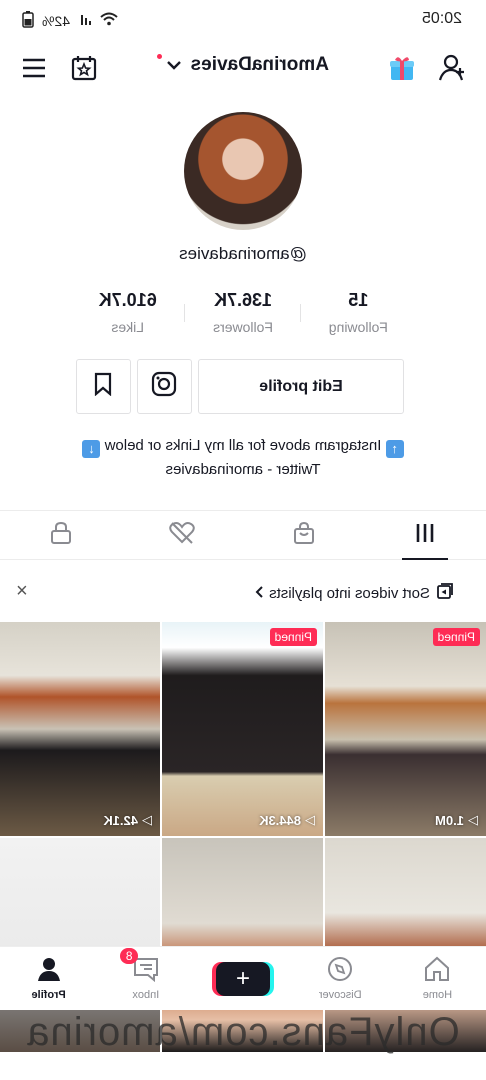 This screenshot has width=486, height=1080. I want to click on video-thumbnail: Pinned ▷ 1.0M, so click(405, 729).